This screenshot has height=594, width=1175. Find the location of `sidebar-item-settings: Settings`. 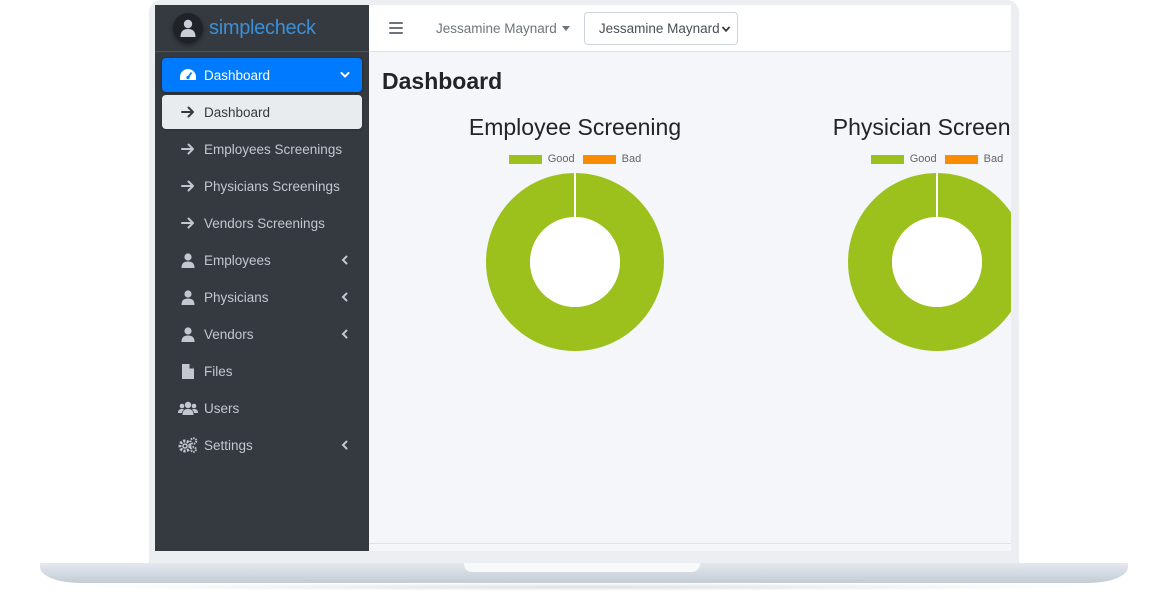

sidebar-item-settings: Settings is located at coordinates (262, 445).